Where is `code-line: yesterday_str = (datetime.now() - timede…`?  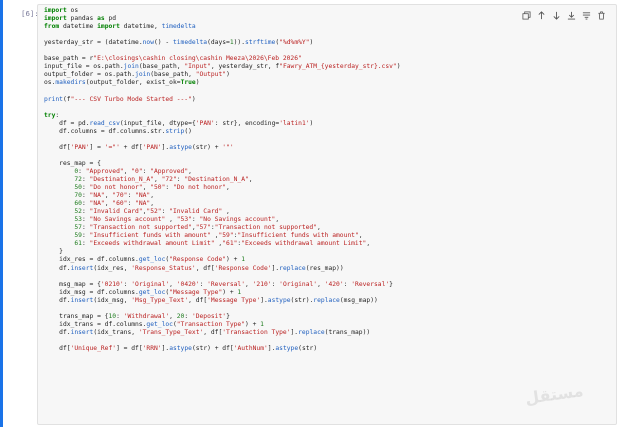 code-line: yesterday_str = (datetime.now() - timede… is located at coordinates (179, 43).